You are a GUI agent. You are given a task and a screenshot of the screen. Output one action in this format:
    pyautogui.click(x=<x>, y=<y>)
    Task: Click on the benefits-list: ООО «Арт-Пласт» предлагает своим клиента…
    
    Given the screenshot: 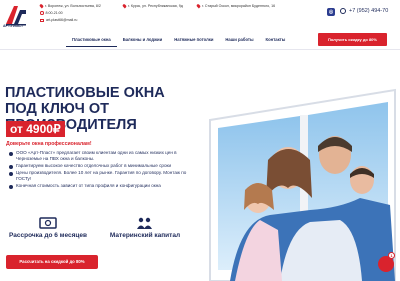 What is the action you would take?
    pyautogui.click(x=101, y=170)
    